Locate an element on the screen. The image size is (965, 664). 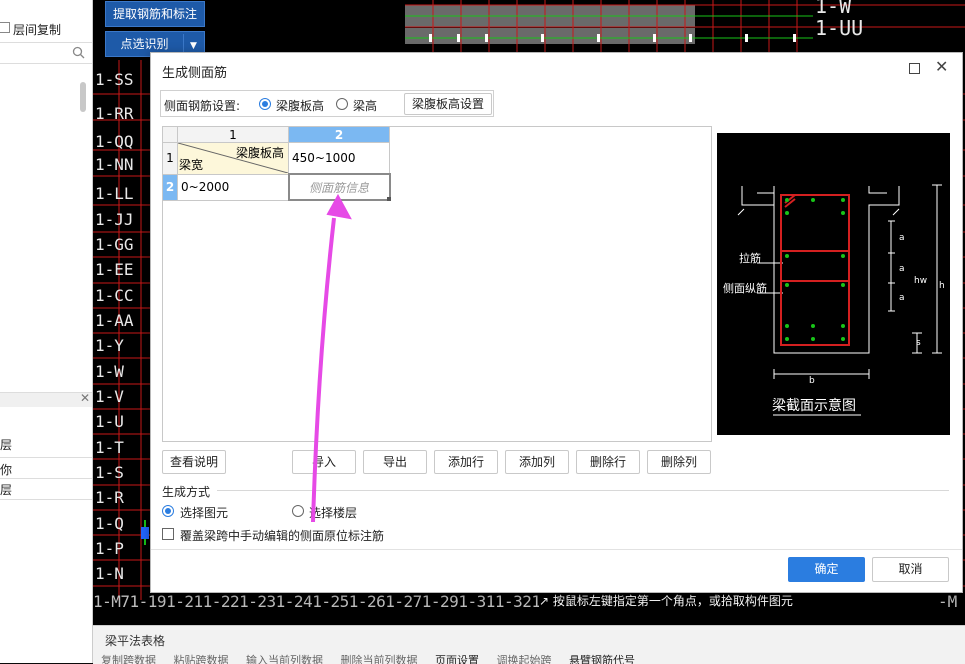
col-header-selected: 2 is located at coordinates (339, 134).